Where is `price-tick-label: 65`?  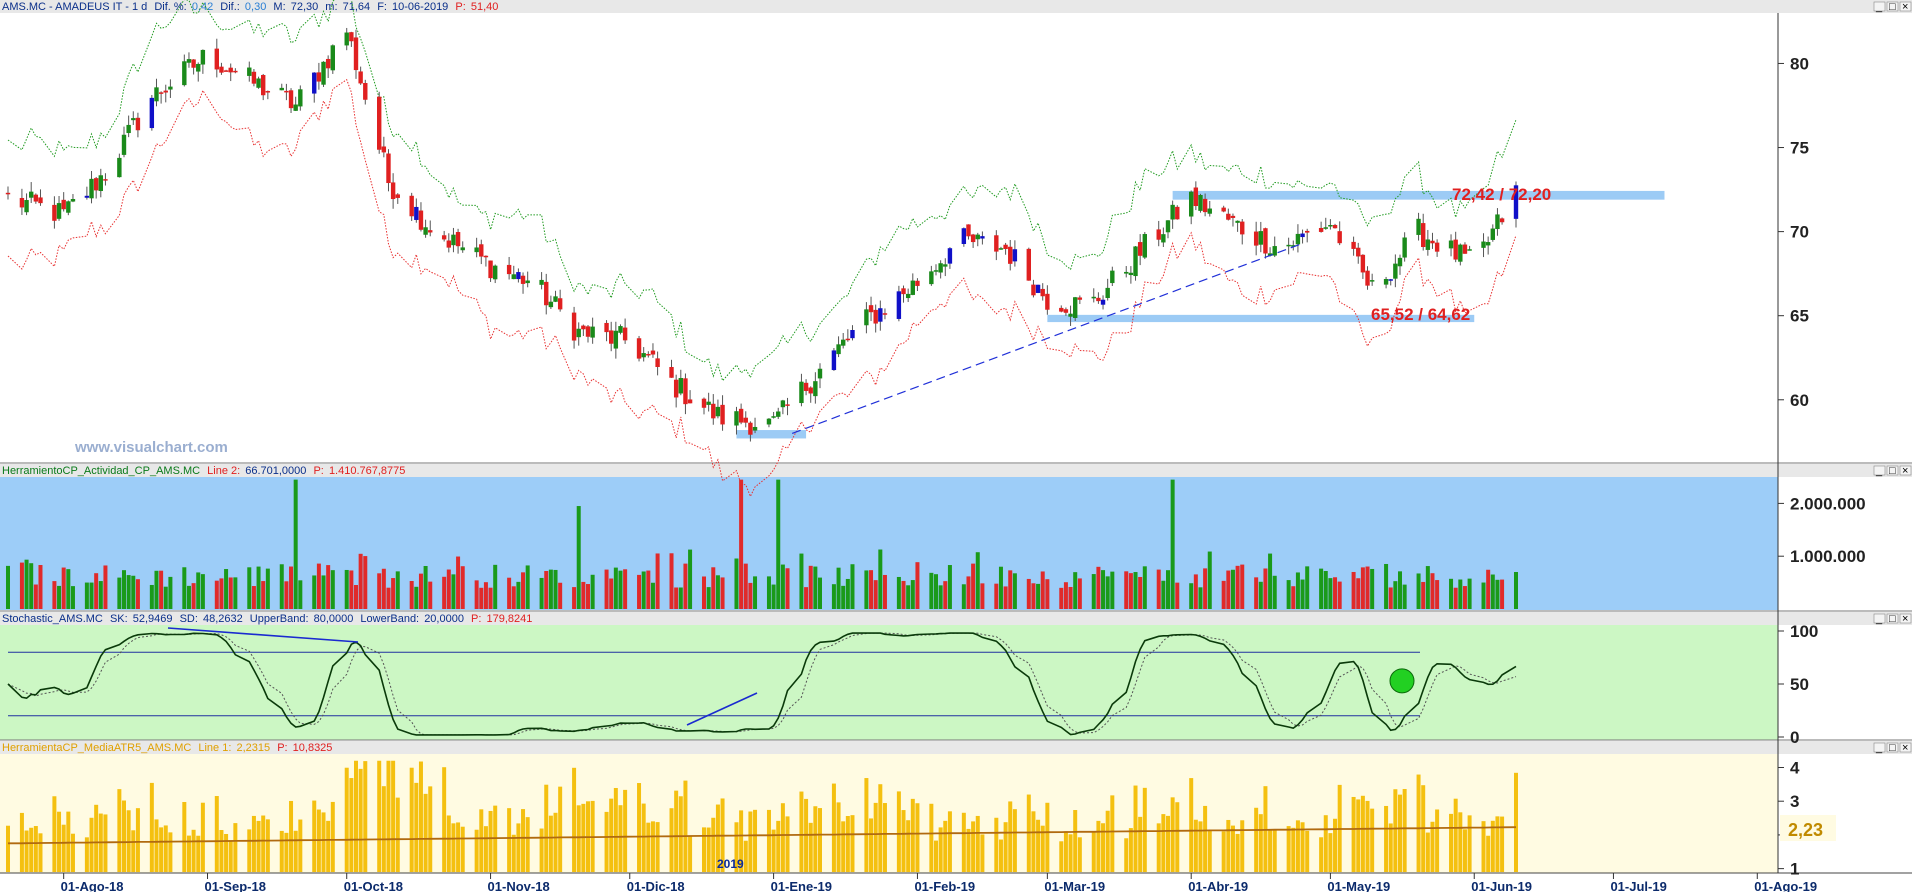
price-tick-label: 65 is located at coordinates (1799, 316).